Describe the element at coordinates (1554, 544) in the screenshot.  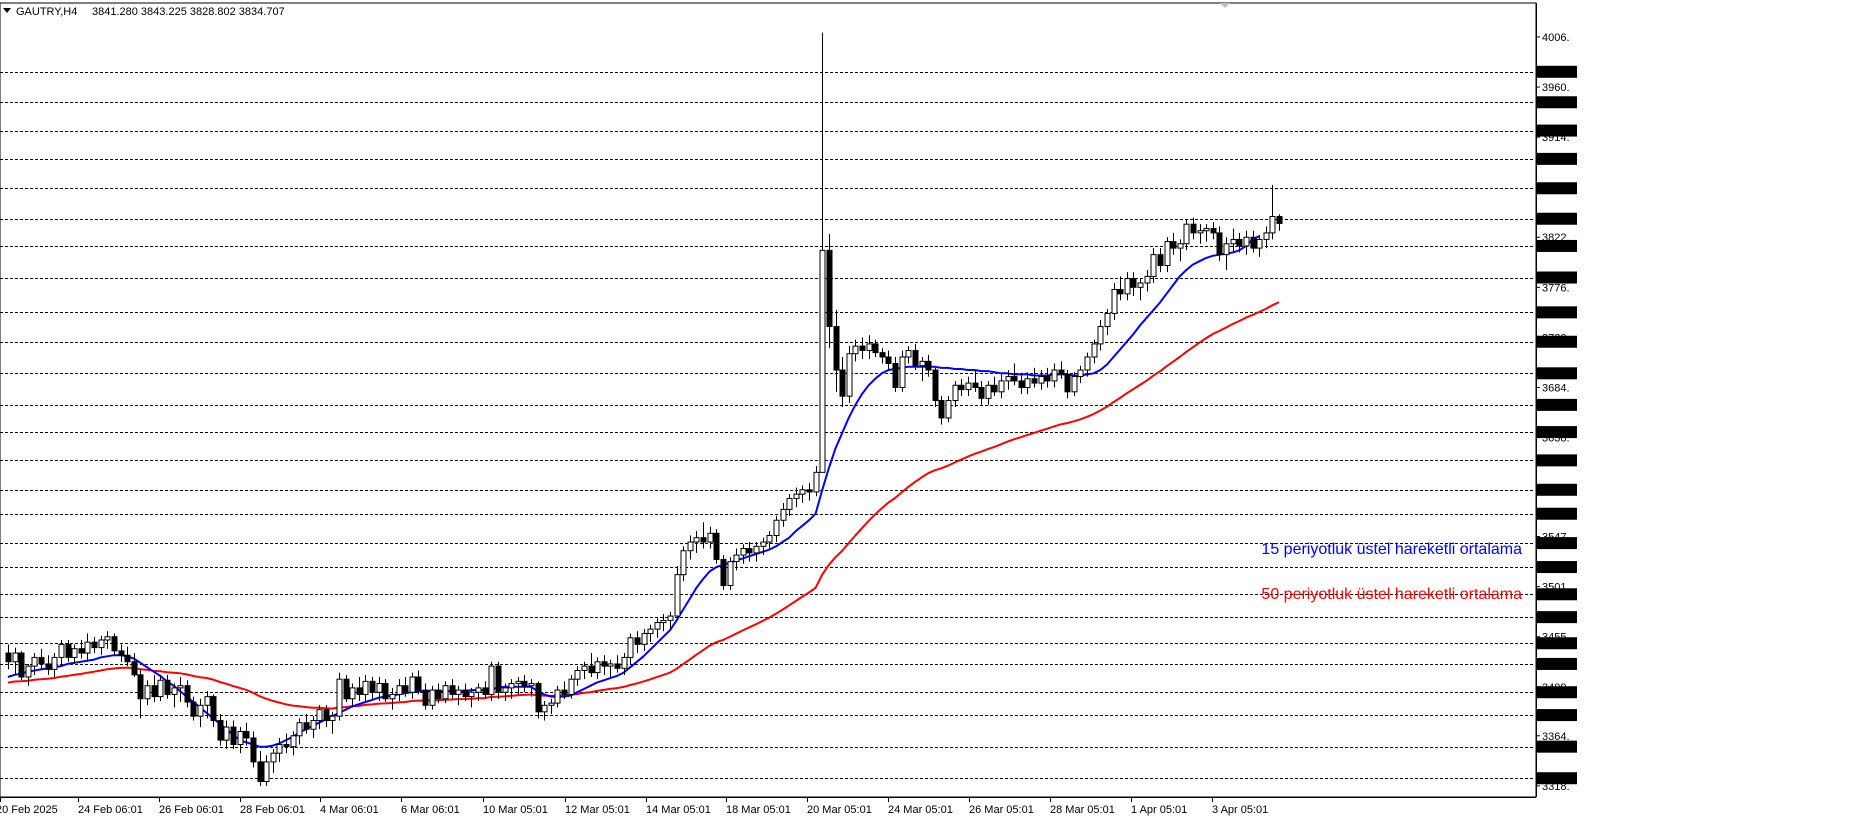
I see `price-tag-label: 3541.` at that location.